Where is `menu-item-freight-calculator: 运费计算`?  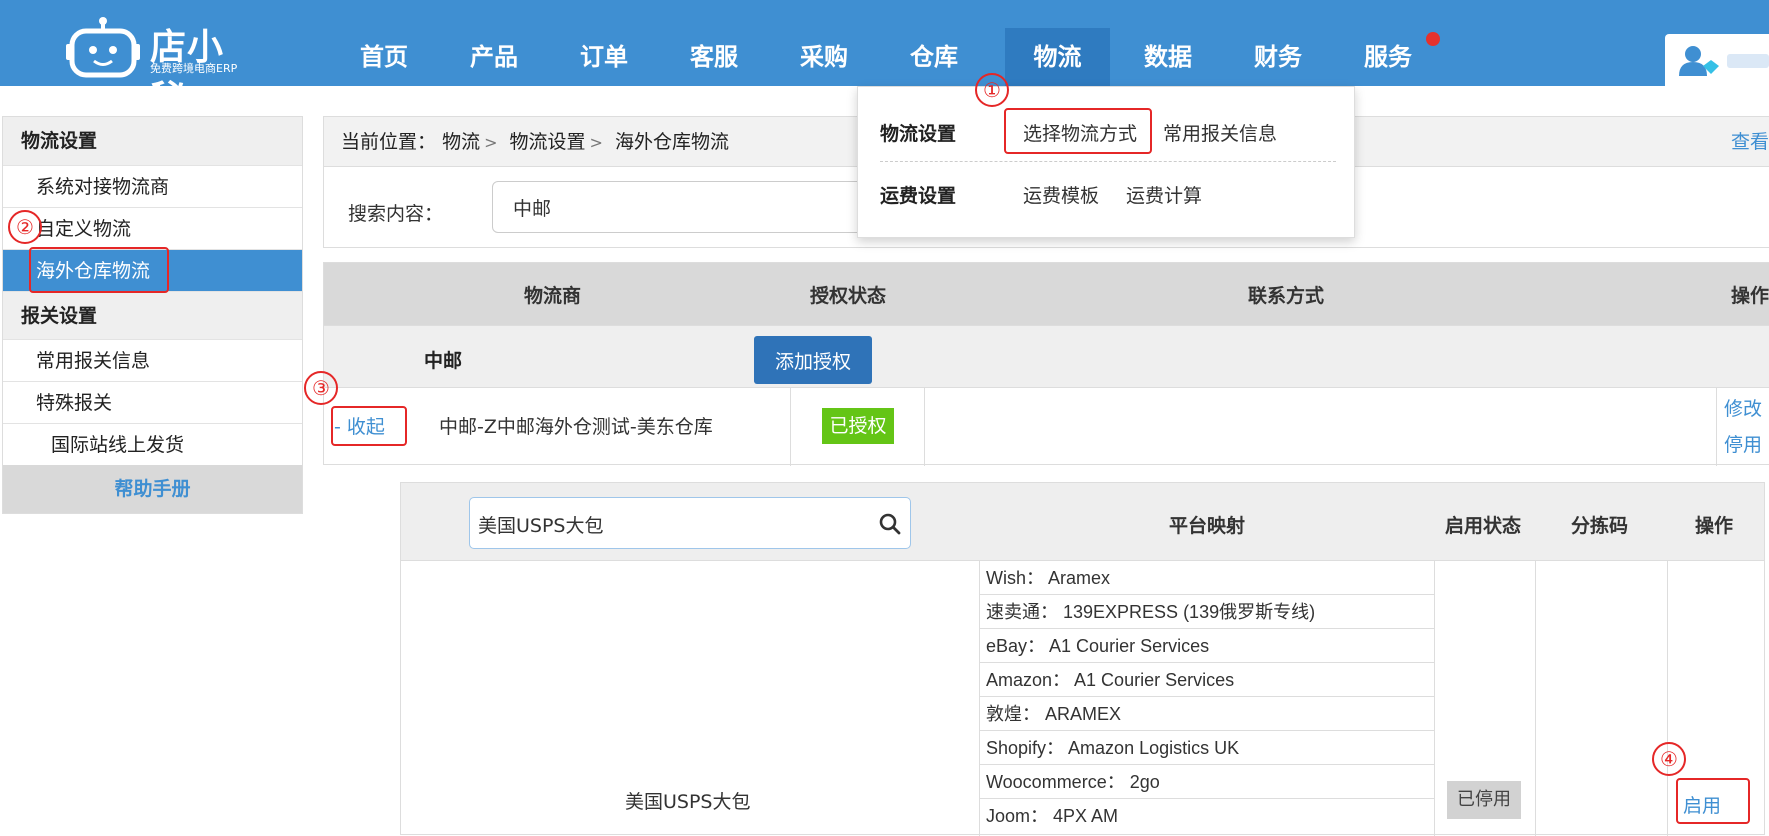
menu-item-freight-calculator: 运费计算 is located at coordinates (1164, 194).